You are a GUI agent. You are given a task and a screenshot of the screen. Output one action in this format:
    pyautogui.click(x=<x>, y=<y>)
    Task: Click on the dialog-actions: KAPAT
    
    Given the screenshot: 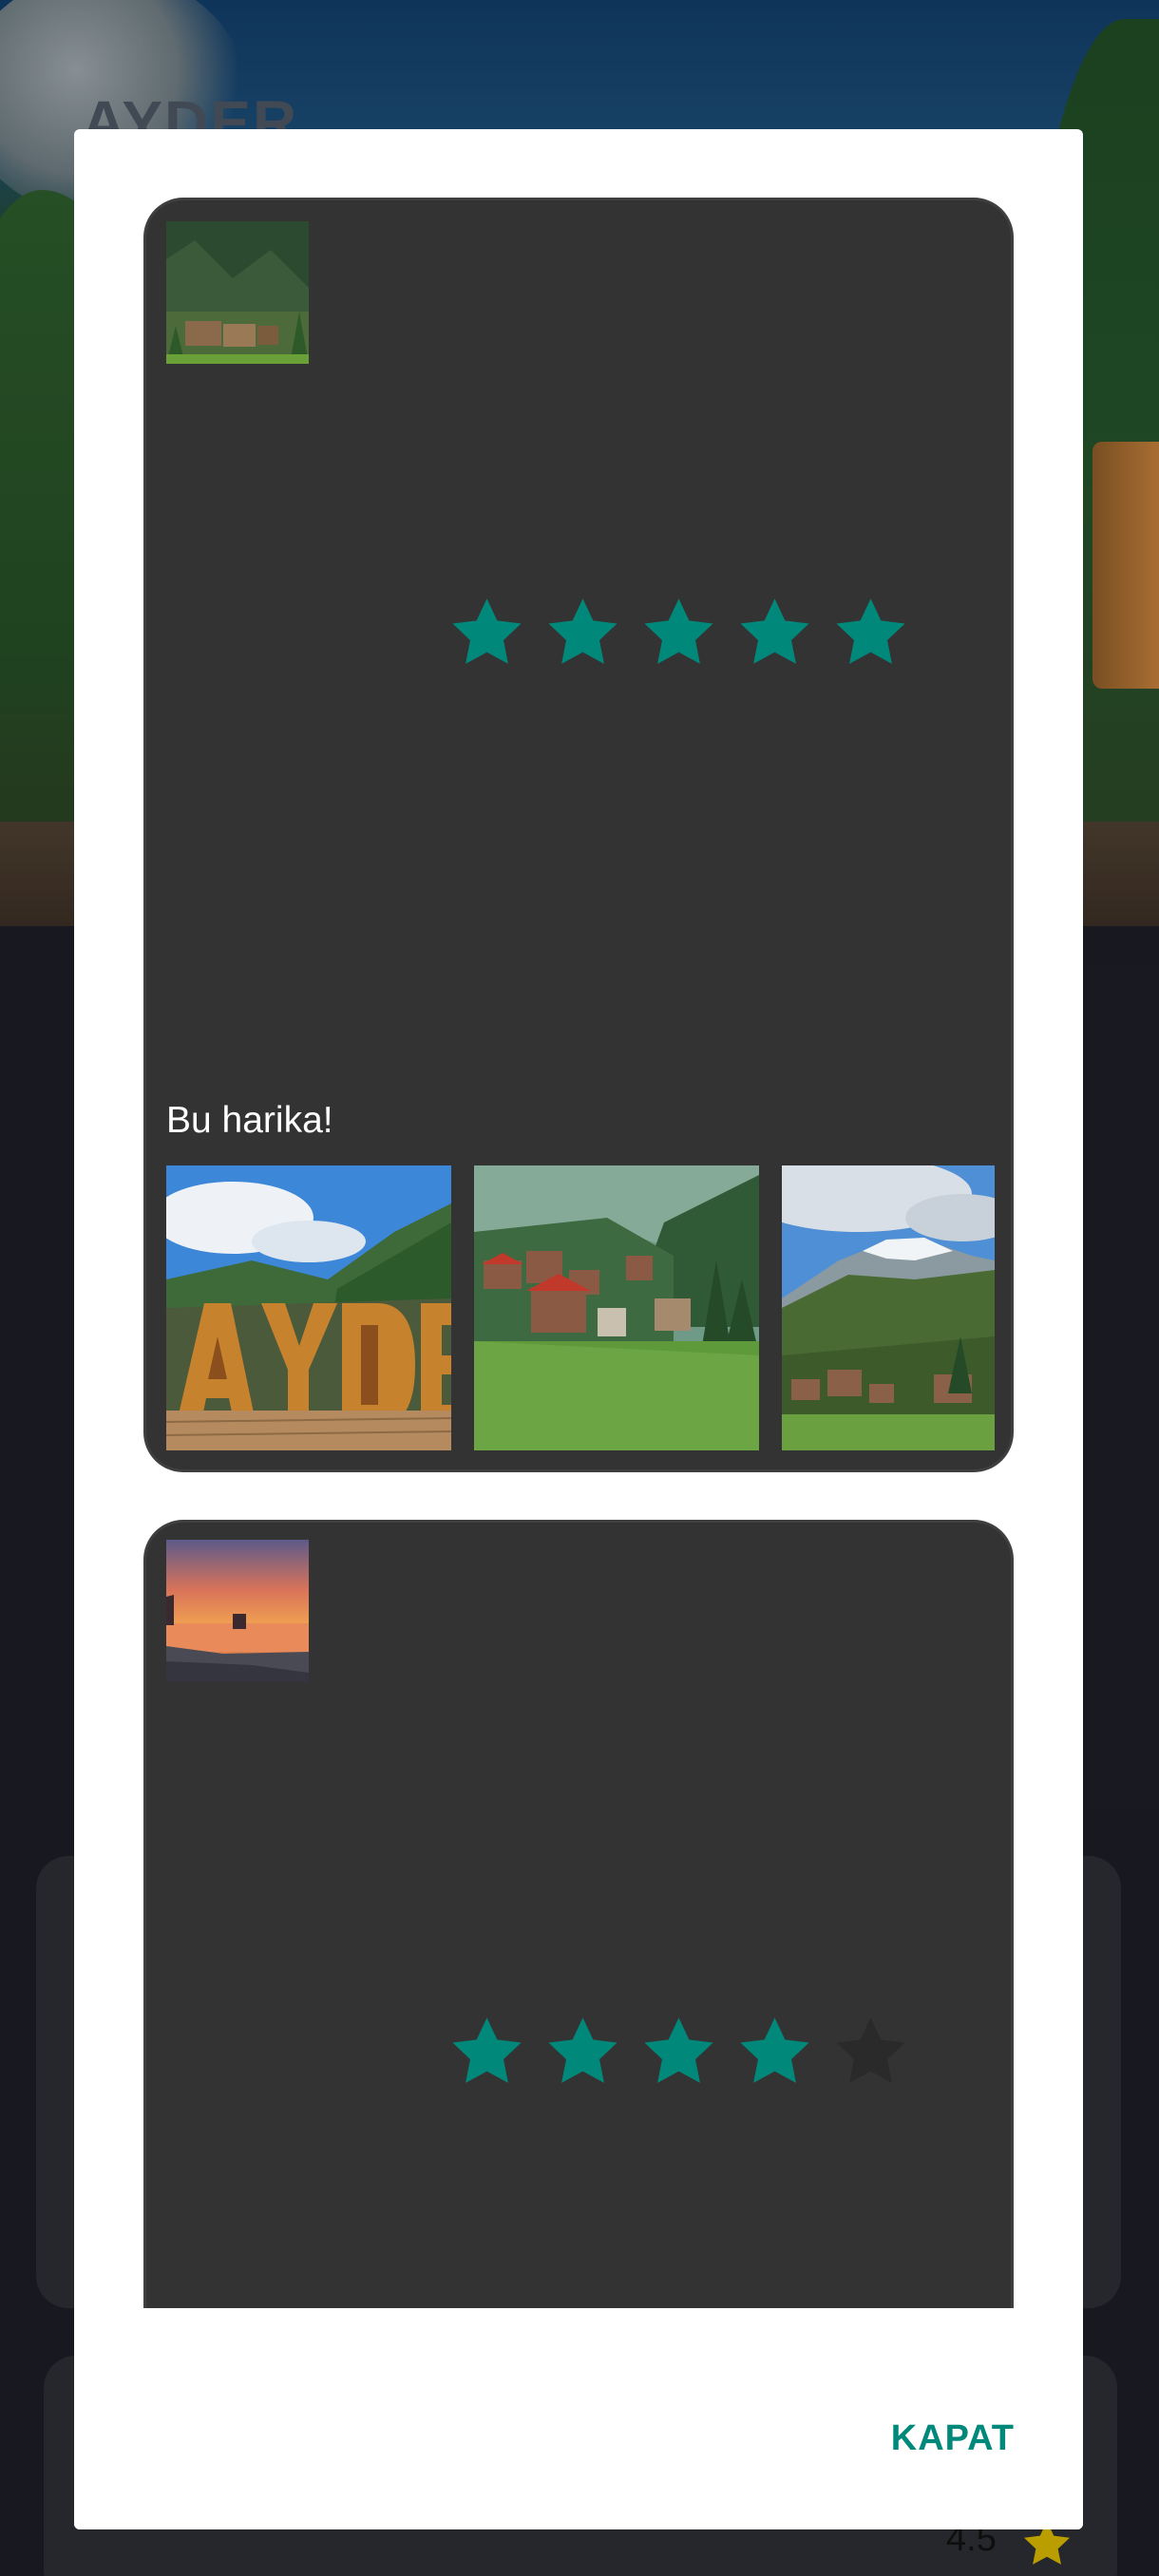 What is the action you would take?
    pyautogui.click(x=578, y=2418)
    